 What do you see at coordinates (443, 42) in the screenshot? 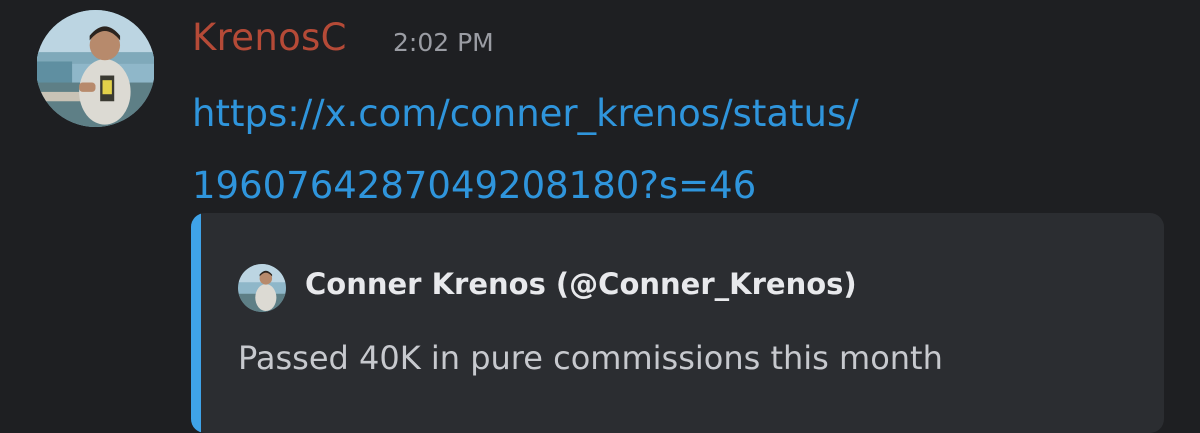
I see `message-timestamp: 2:02 PM` at bounding box center [443, 42].